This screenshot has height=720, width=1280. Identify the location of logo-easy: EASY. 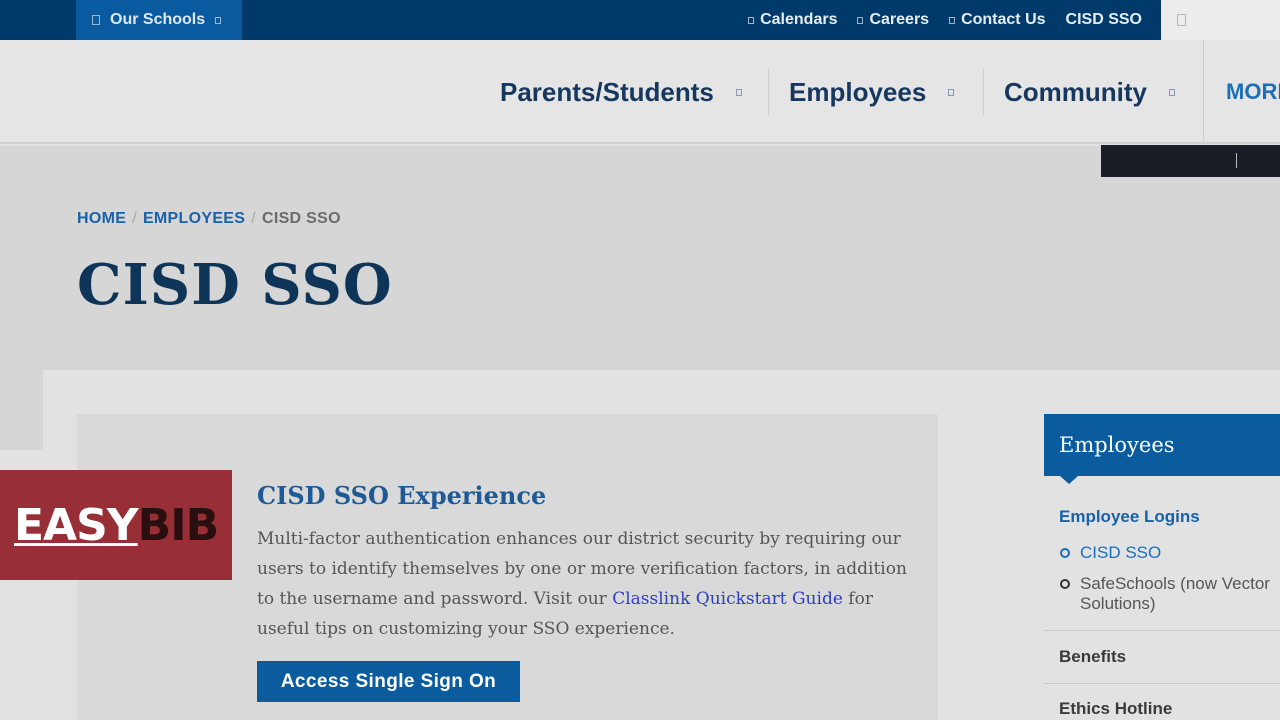
(76, 525).